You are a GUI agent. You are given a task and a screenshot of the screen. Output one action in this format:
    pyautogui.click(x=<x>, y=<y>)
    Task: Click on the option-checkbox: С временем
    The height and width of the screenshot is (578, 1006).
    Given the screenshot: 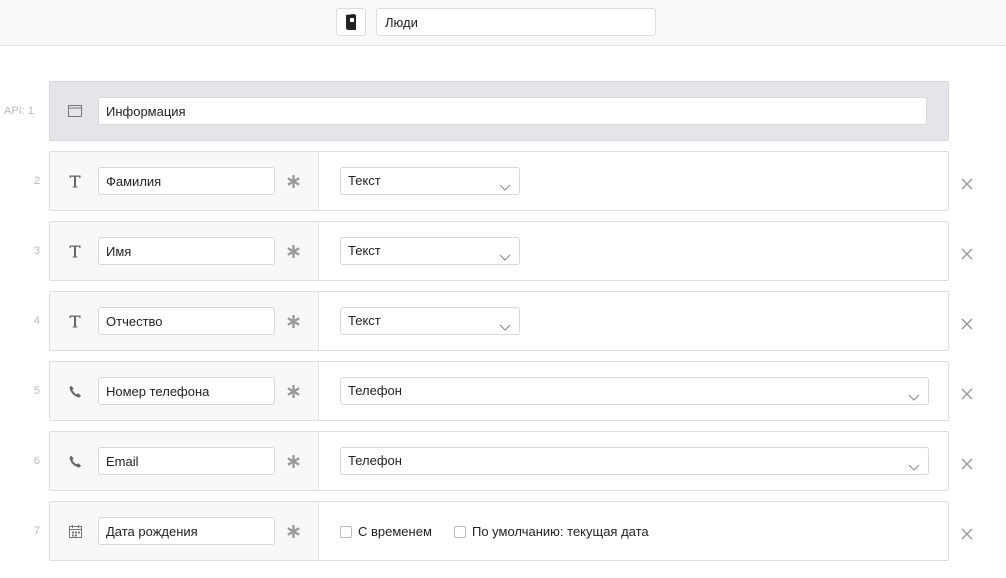 What is the action you would take?
    pyautogui.click(x=386, y=531)
    